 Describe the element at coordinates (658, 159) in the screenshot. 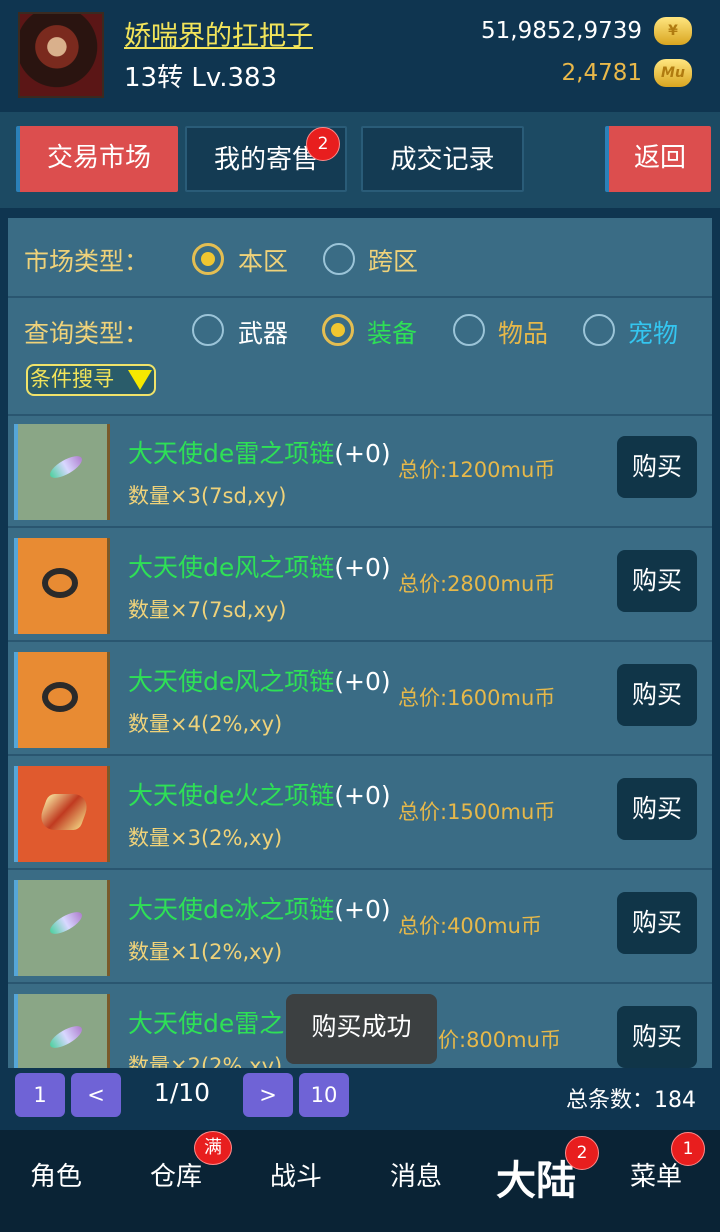

I see `back-button: 返回` at that location.